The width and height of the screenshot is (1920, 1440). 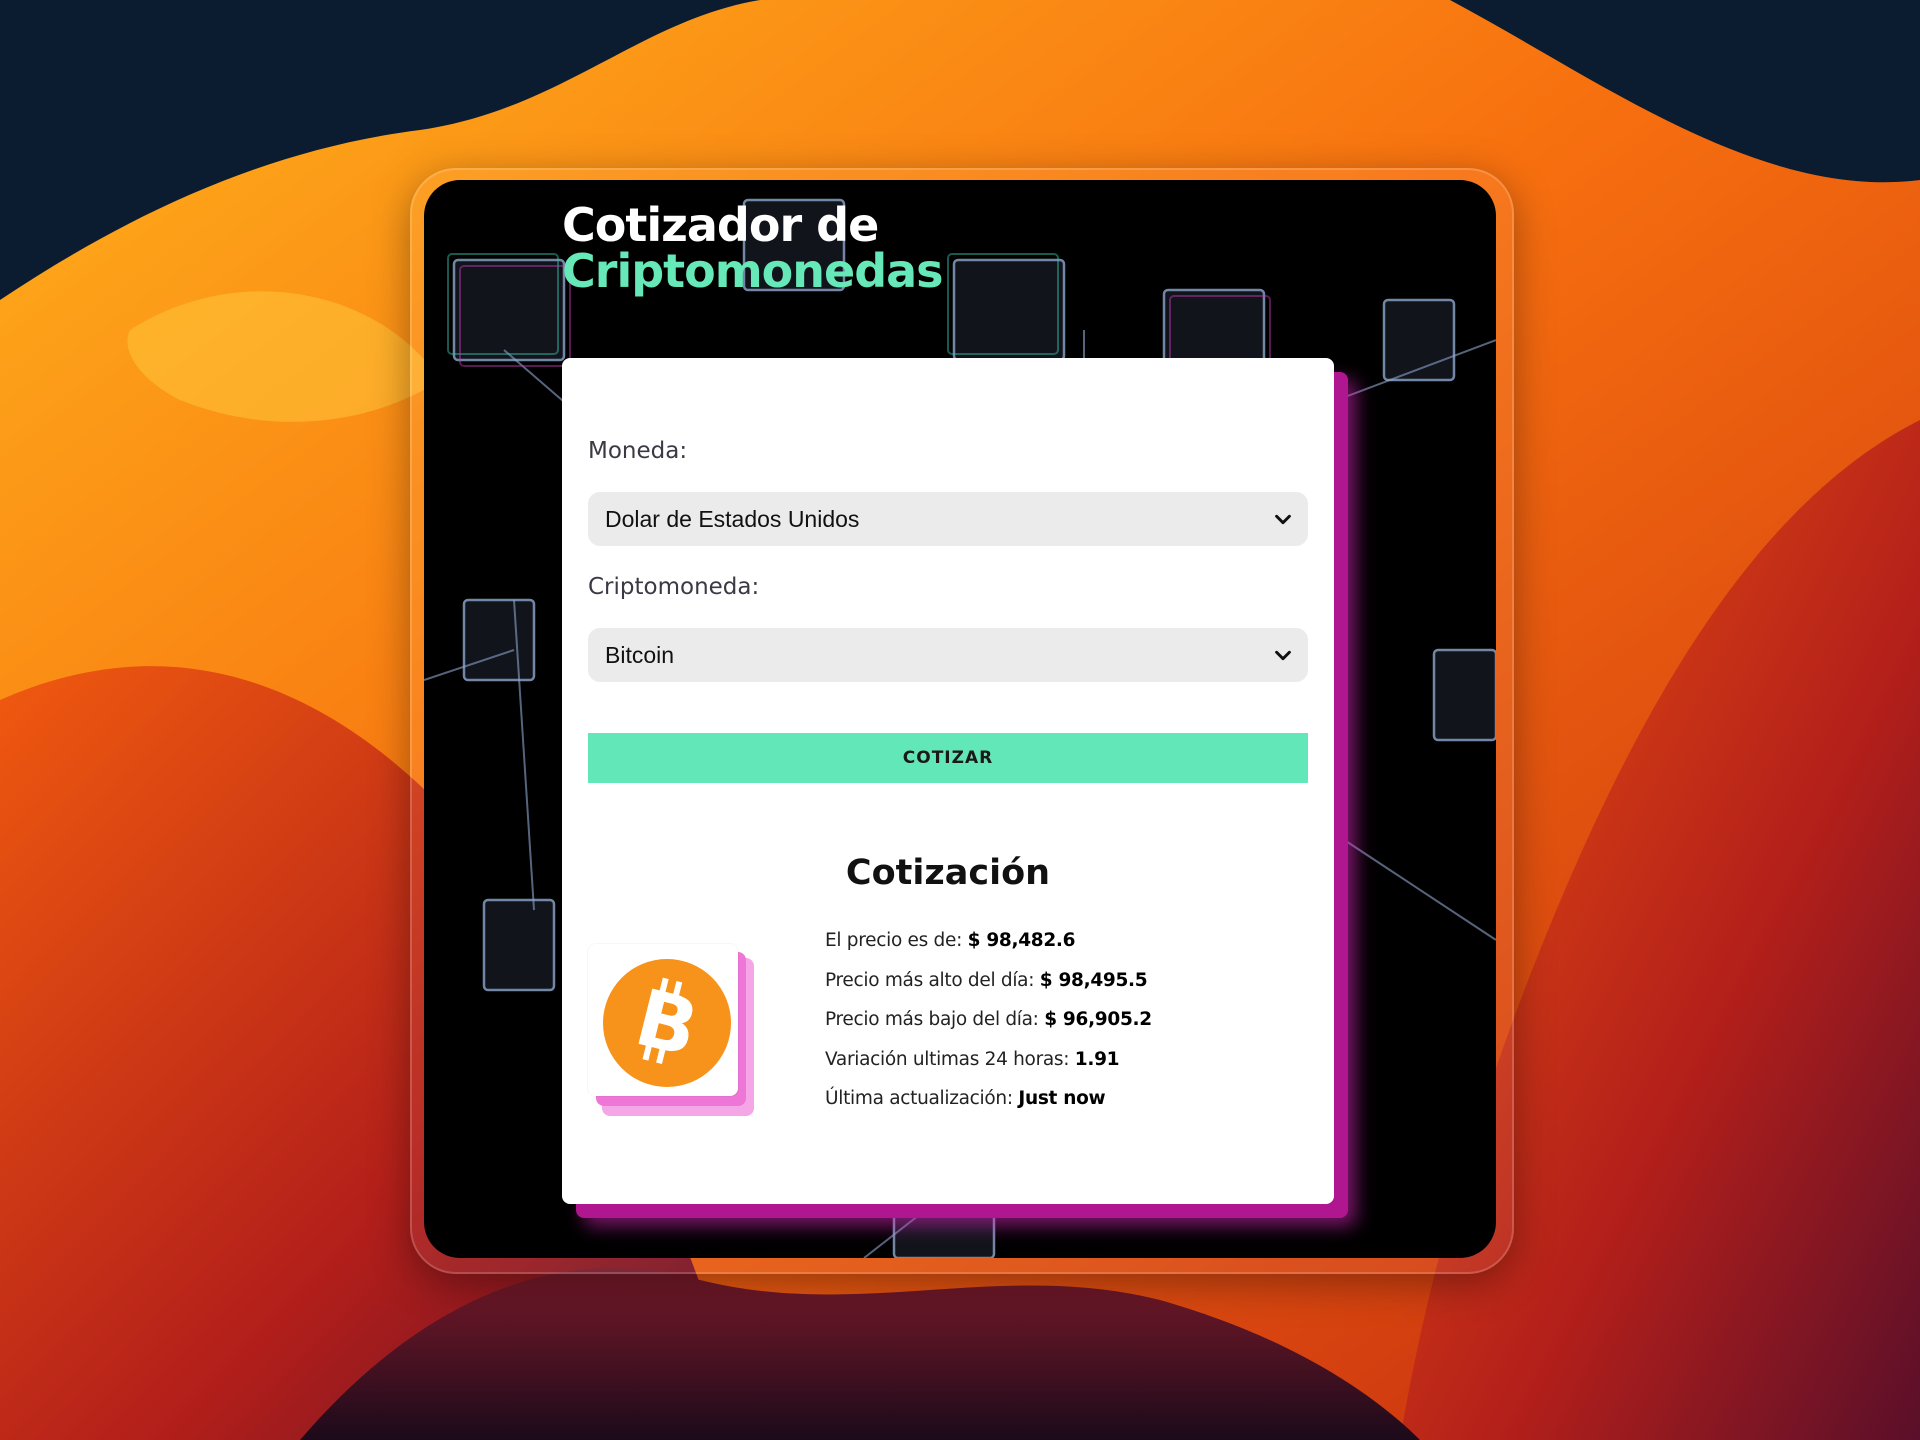 I want to click on currency-label: Moneda:, so click(x=638, y=451).